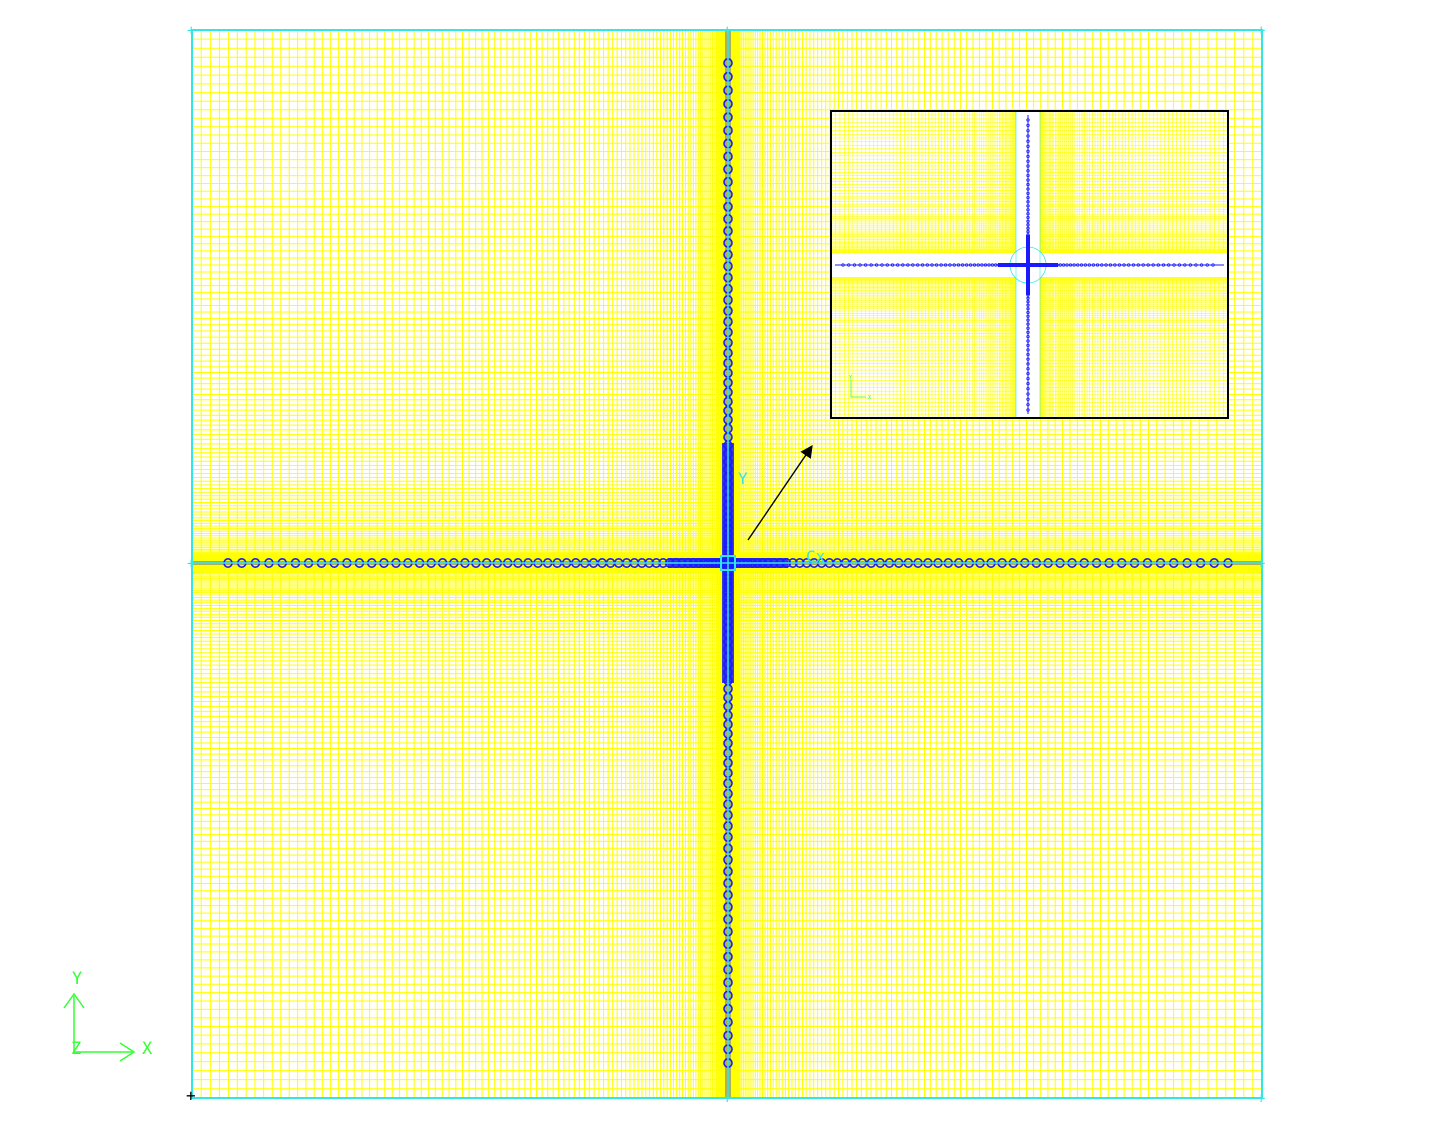 The height and width of the screenshot is (1125, 1456). I want to click on axis-z-label: Z, so click(76, 1049).